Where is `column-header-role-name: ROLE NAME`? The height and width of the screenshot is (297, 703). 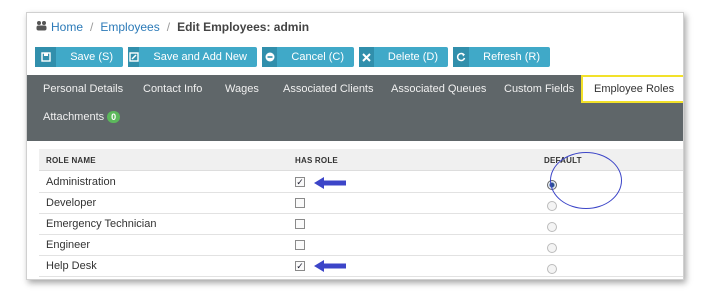 column-header-role-name: ROLE NAME is located at coordinates (71, 160).